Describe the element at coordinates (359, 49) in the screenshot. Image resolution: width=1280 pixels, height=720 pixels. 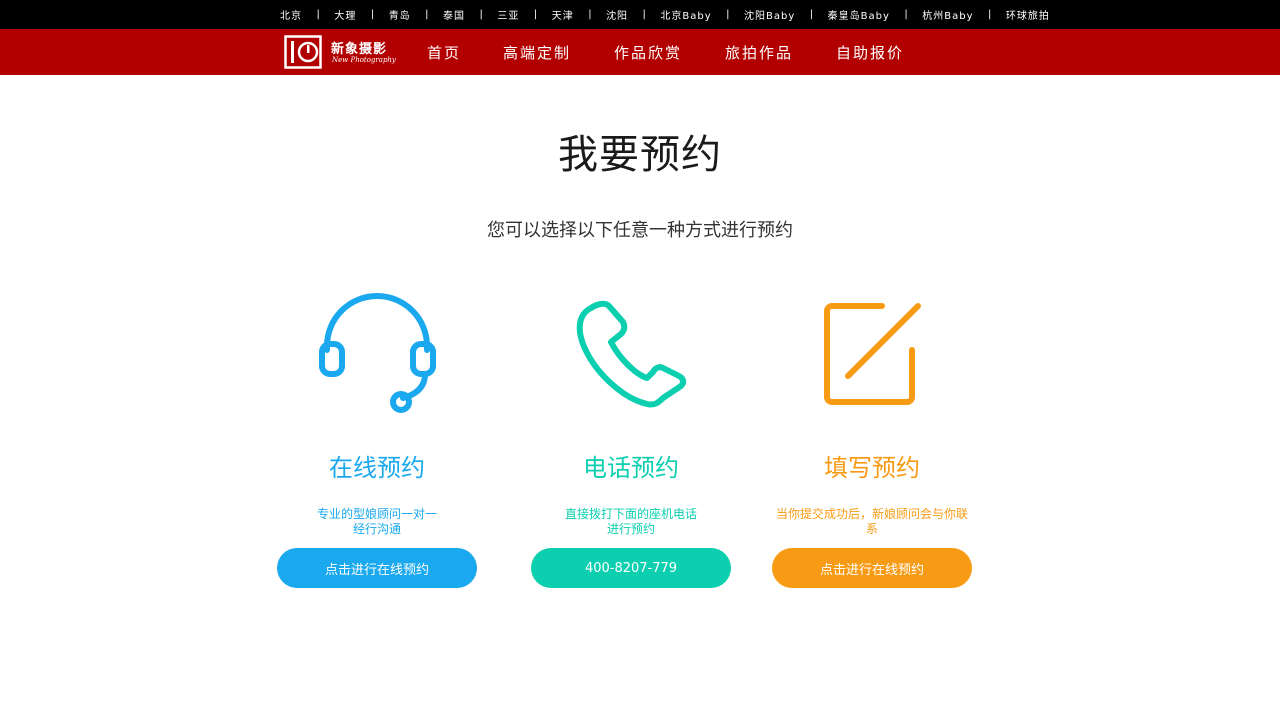
I see `logo-text: 新象摄影` at that location.